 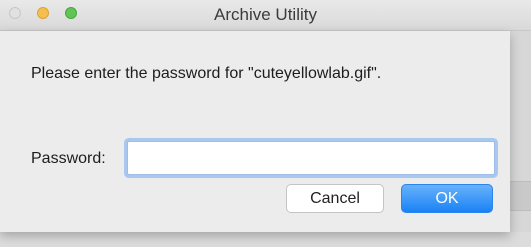 I want to click on background-window-bottom, so click(x=265, y=239).